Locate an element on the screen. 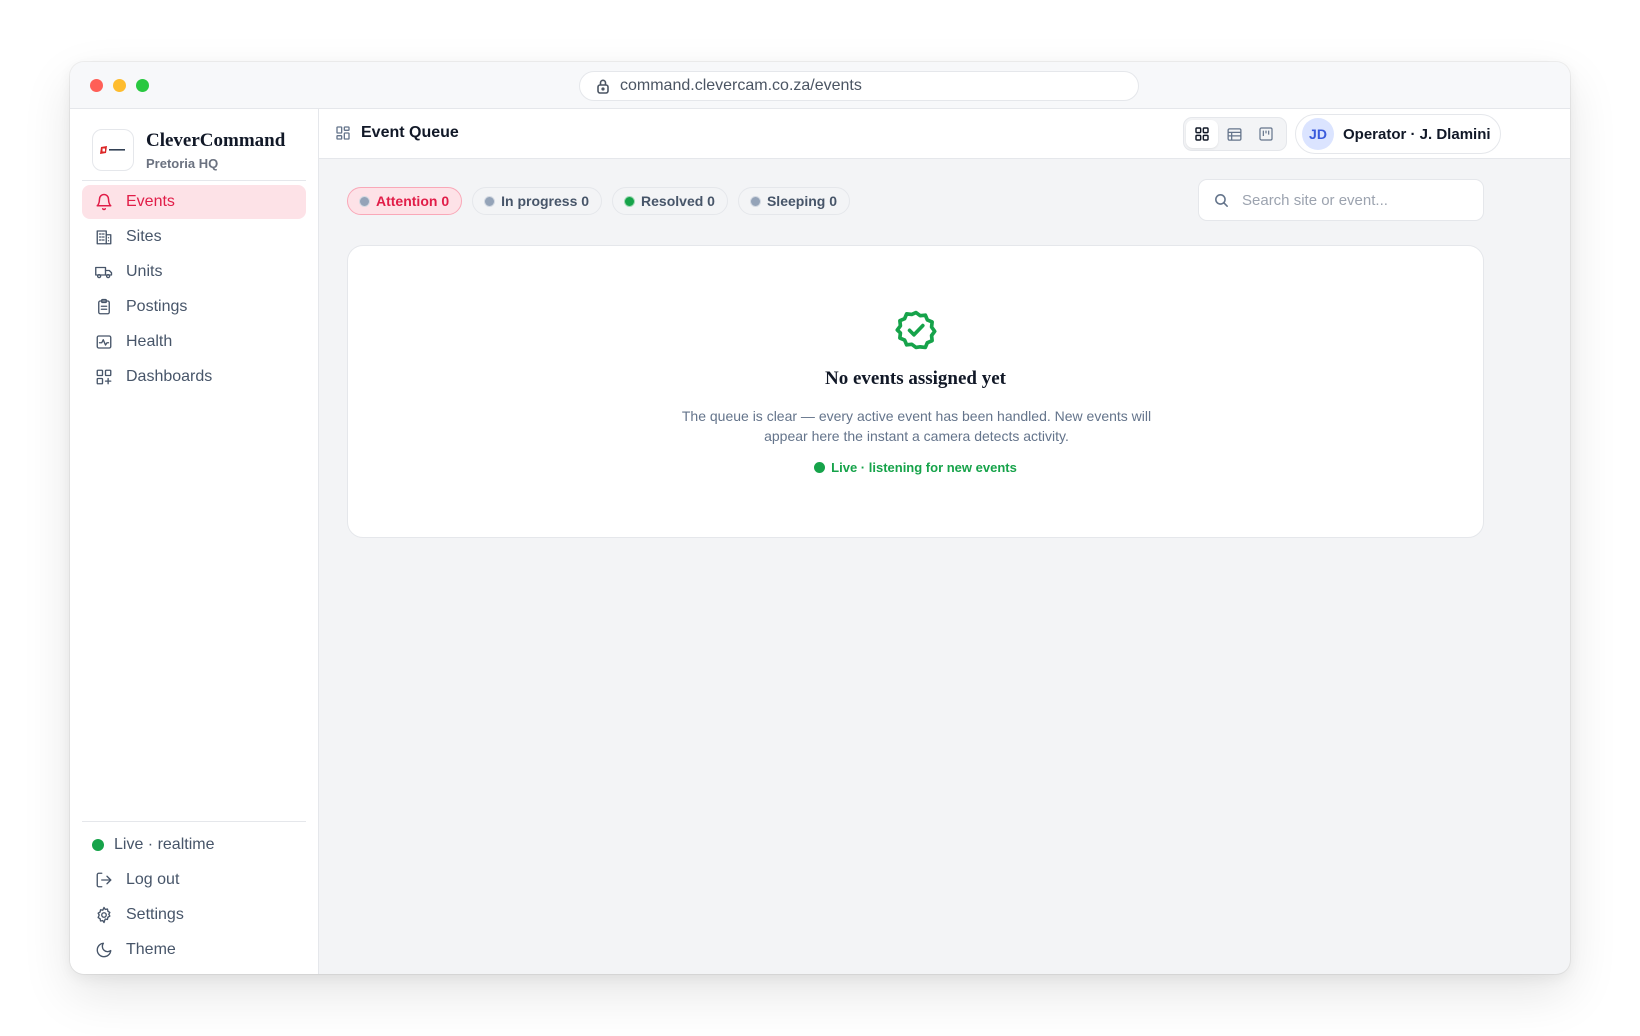 The width and height of the screenshot is (1640, 1036). kanban-icon is located at coordinates (1266, 134).